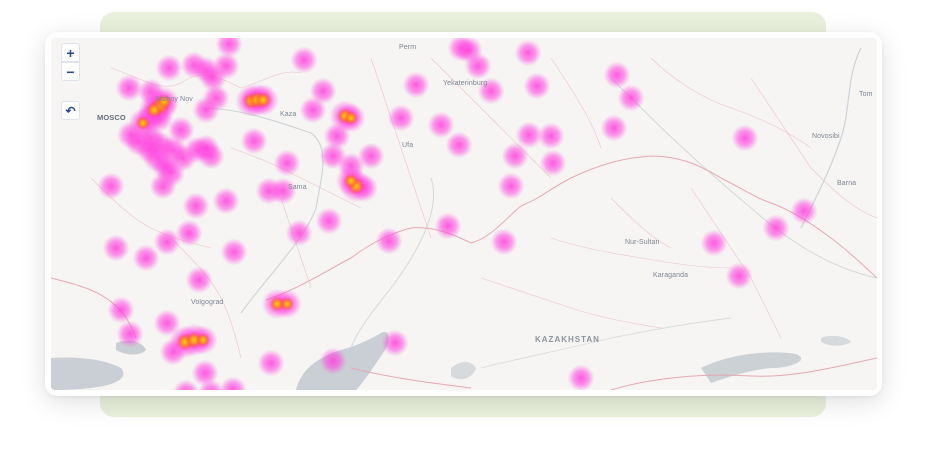  Describe the element at coordinates (174, 99) in the screenshot. I see `city-label-nizhny-novgorod: Nizhny Nov` at that location.